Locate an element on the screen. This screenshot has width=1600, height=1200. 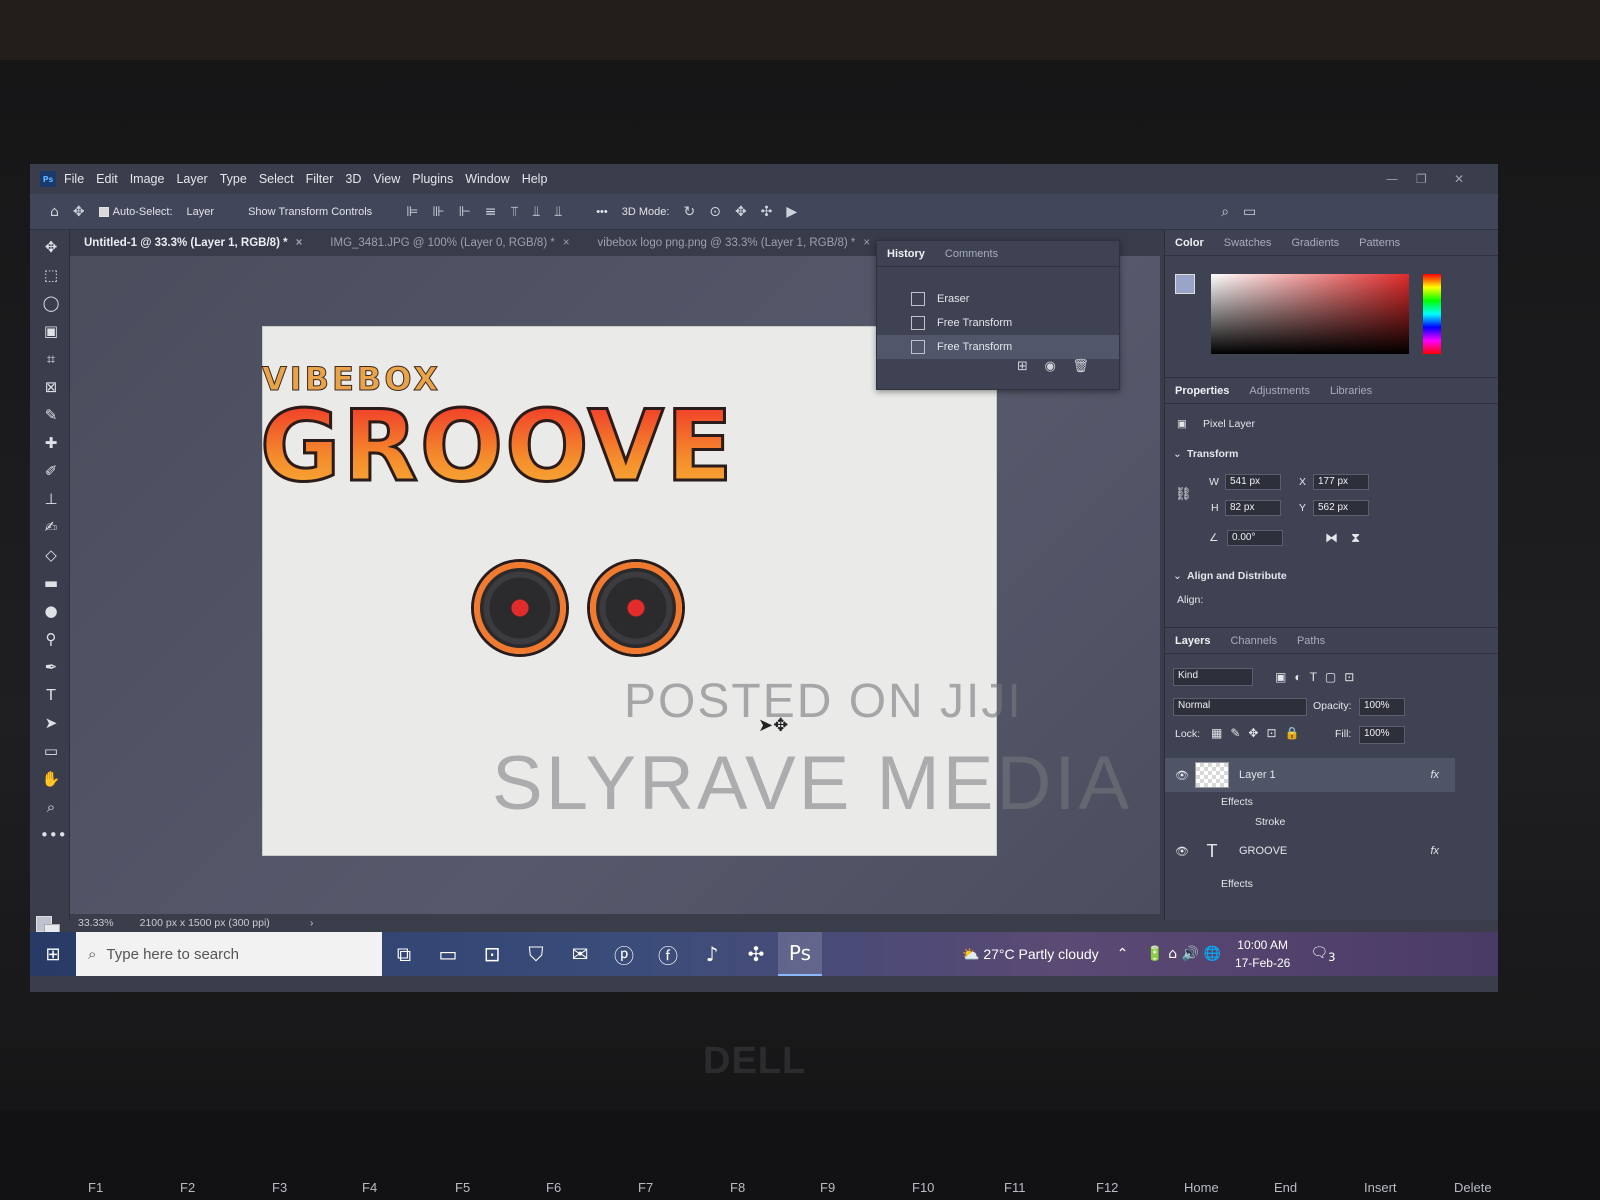
pen-tool-icon: ✒ is located at coordinates (51, 667).